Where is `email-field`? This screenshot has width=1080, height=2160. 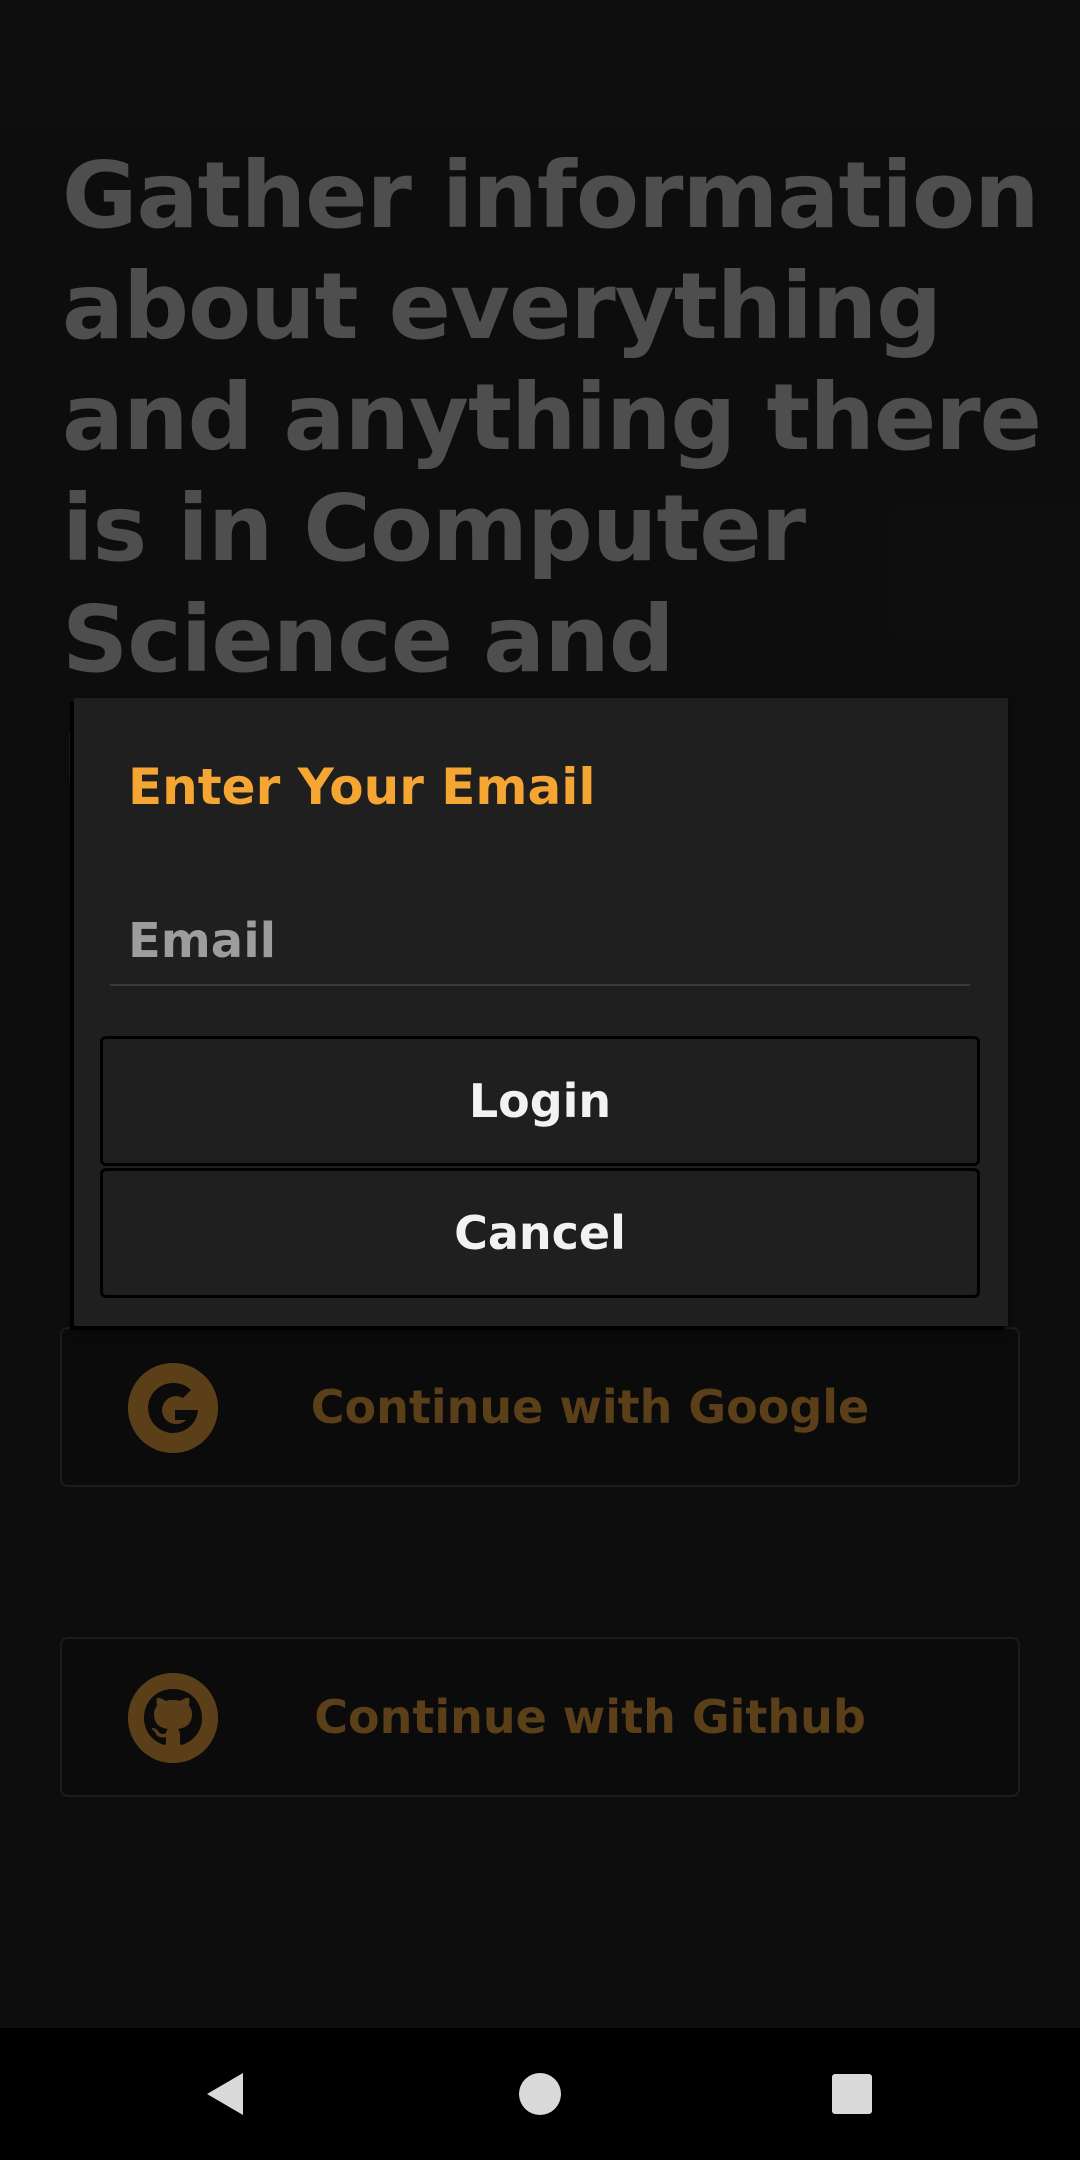 email-field is located at coordinates (540, 942).